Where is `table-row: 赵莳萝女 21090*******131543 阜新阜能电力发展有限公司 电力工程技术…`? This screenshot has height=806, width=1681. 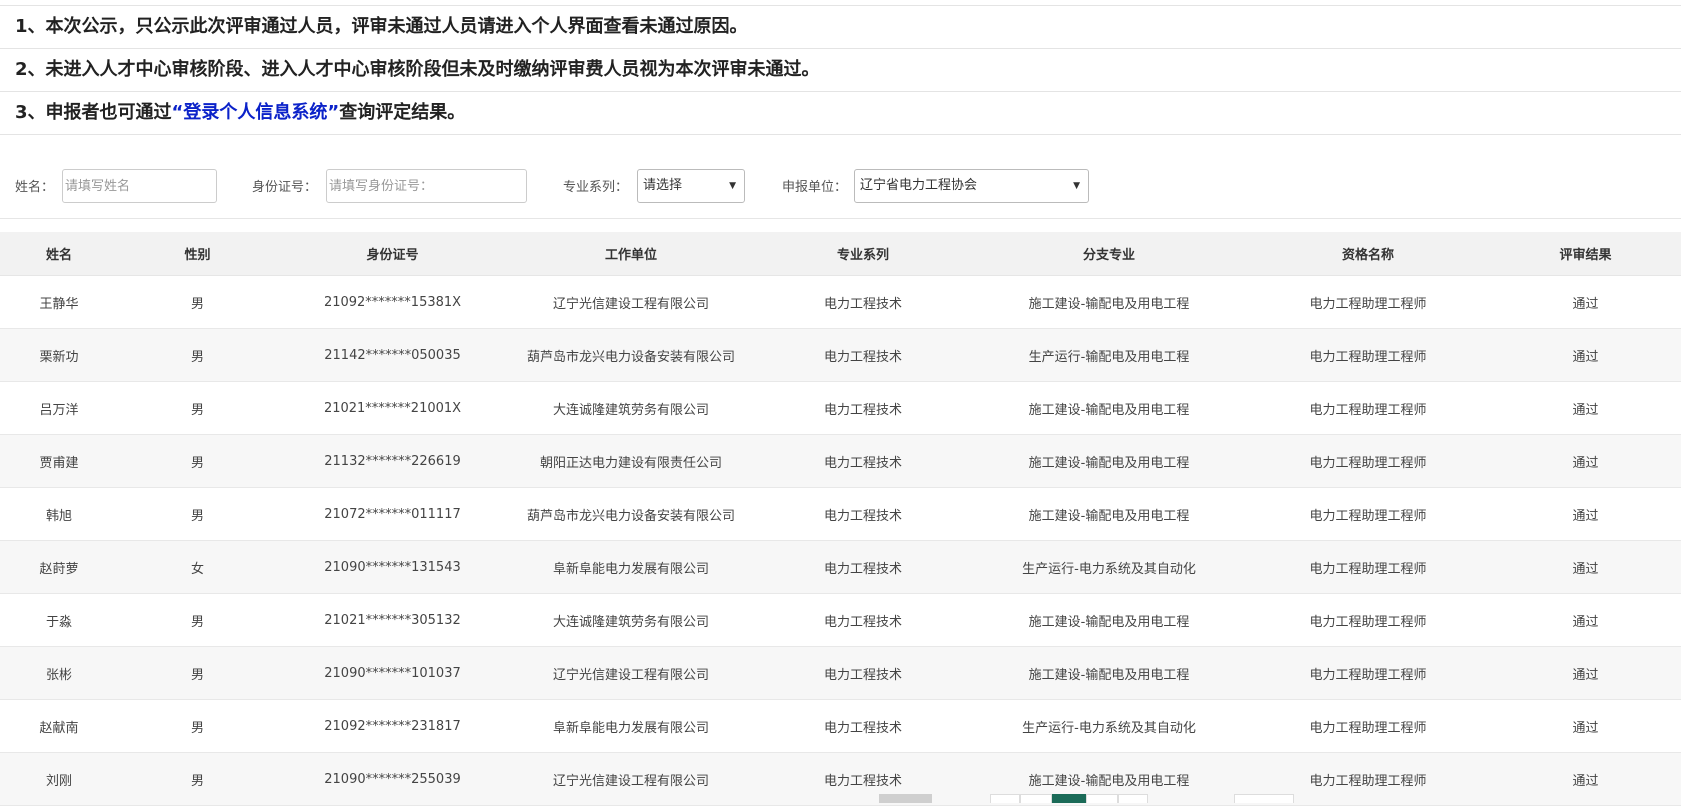 table-row: 赵莳萝女 21090*******131543 阜新阜能电力发展有限公司 电力工程技术… is located at coordinates (840, 567).